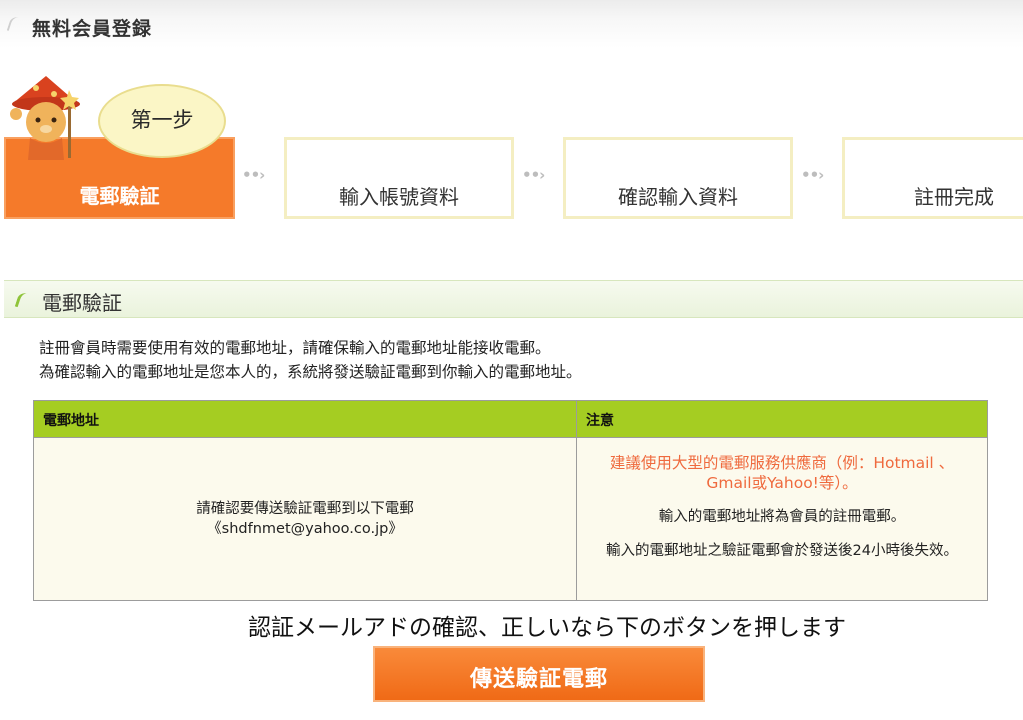  I want to click on bear-mascot-icon, so click(45, 118).